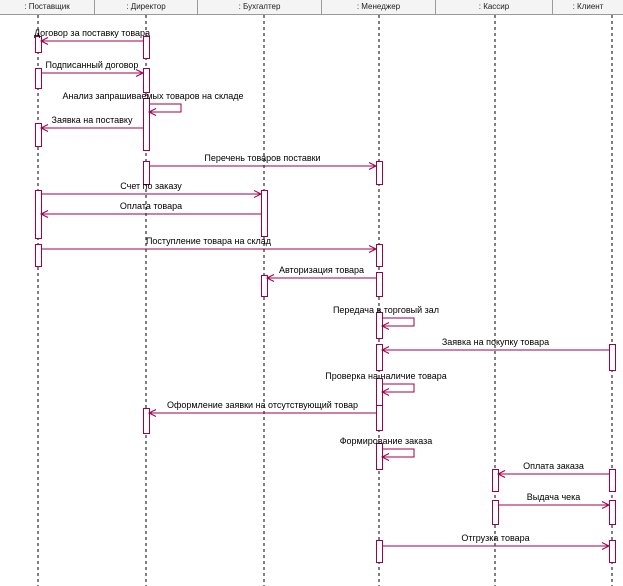  I want to click on message-label: Перечень товаров поставки, so click(262, 158).